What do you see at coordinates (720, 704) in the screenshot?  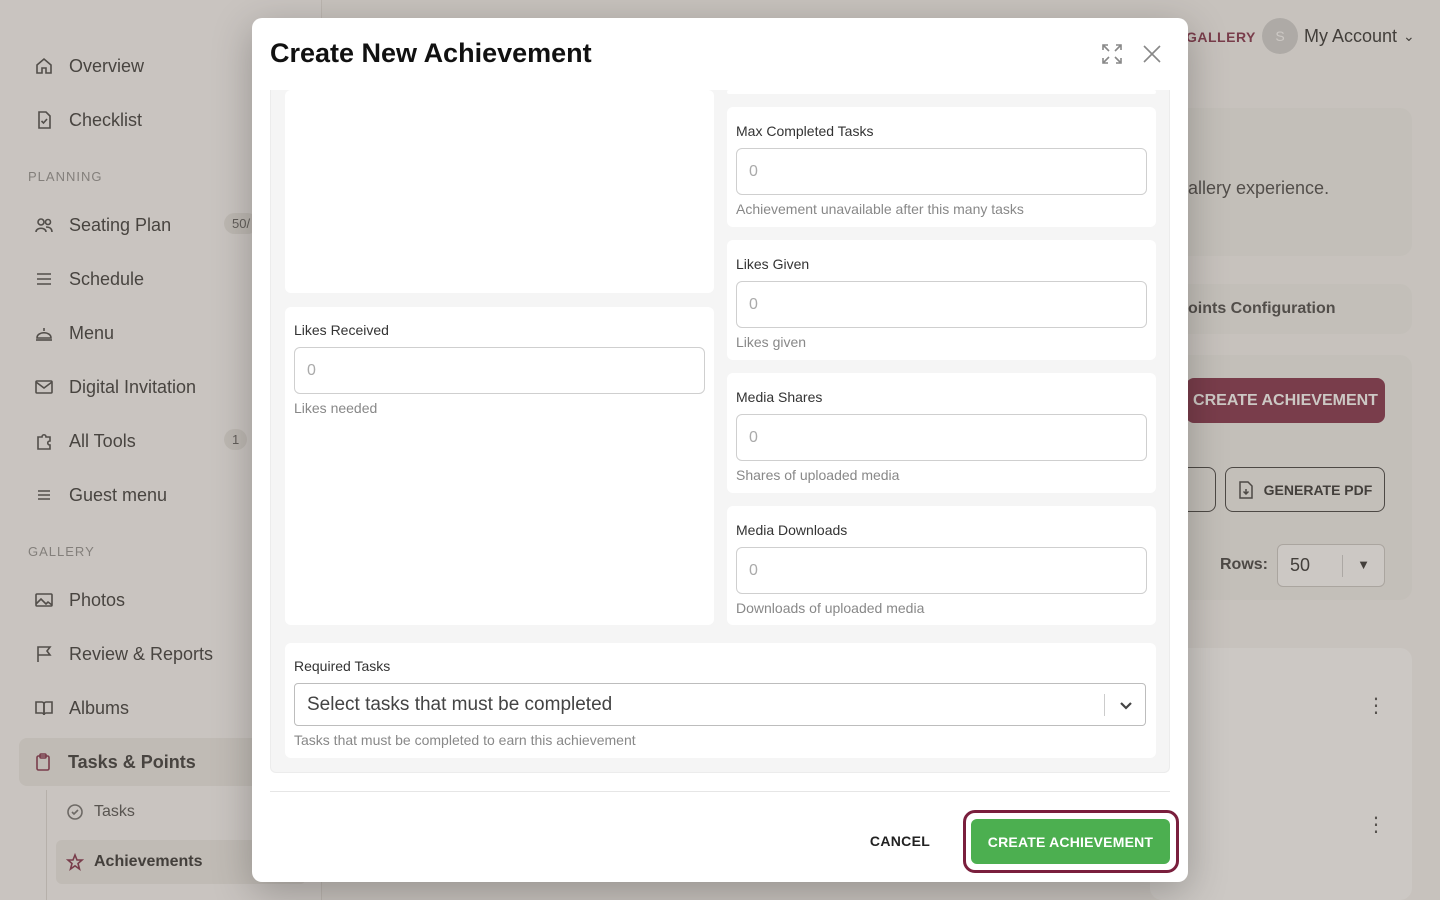 I see `required-tasks-select: Select tasks that must be completed` at bounding box center [720, 704].